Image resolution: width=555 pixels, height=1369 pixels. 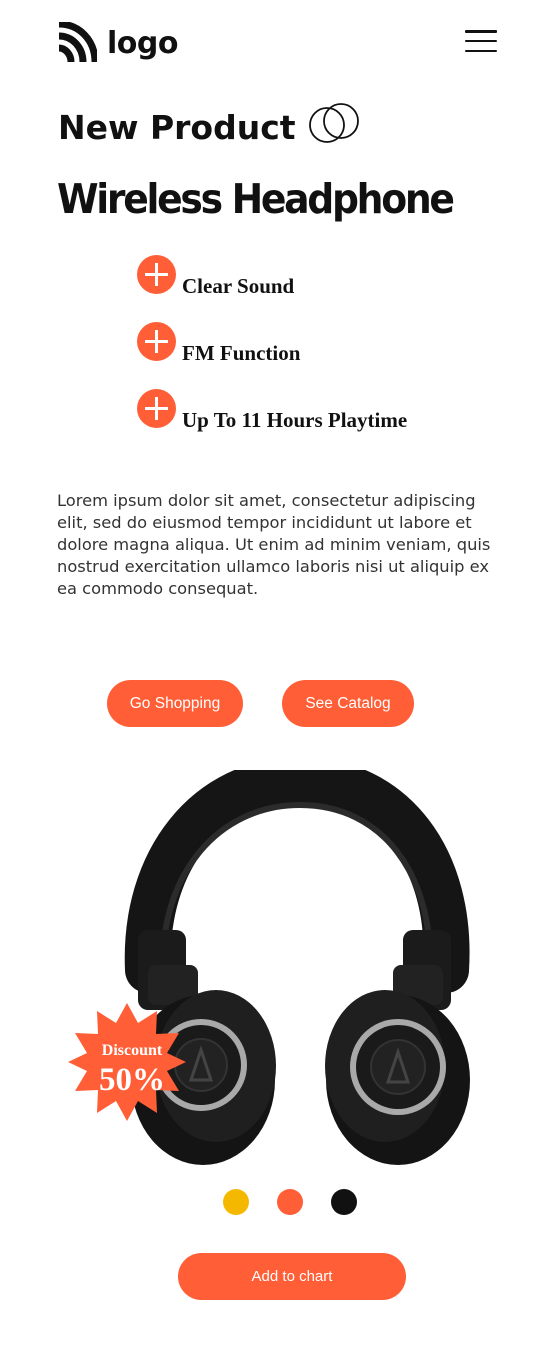 I want to click on add-to-cart-button: Add to chart, so click(x=292, y=1276).